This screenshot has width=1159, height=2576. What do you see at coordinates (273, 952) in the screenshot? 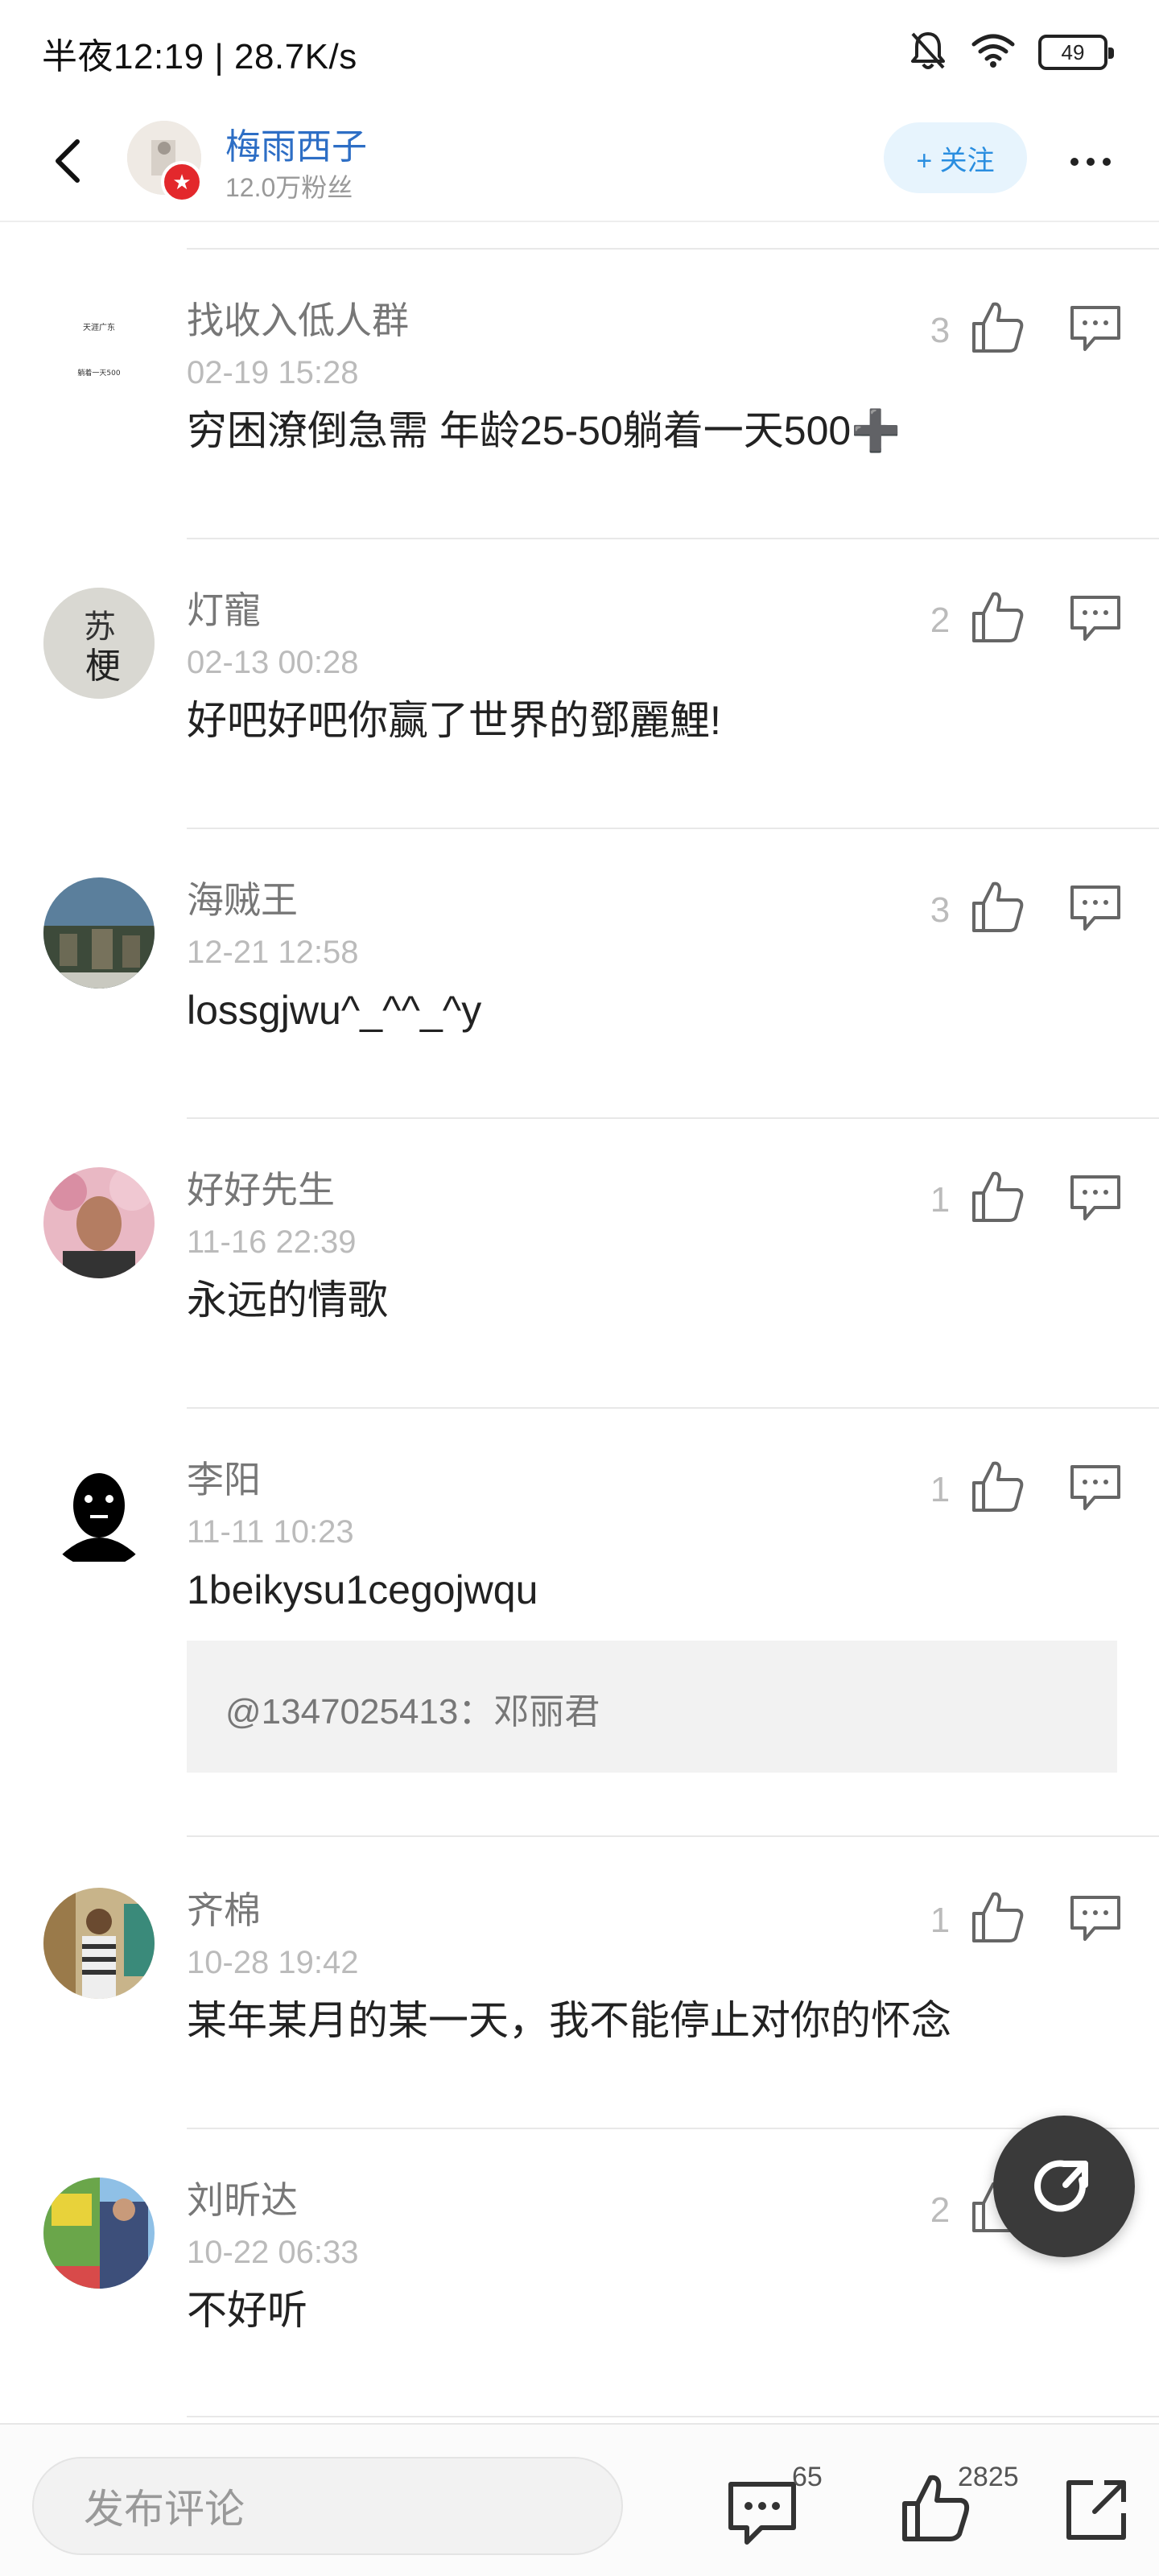
I see `comment-time: 12-21 12:58` at bounding box center [273, 952].